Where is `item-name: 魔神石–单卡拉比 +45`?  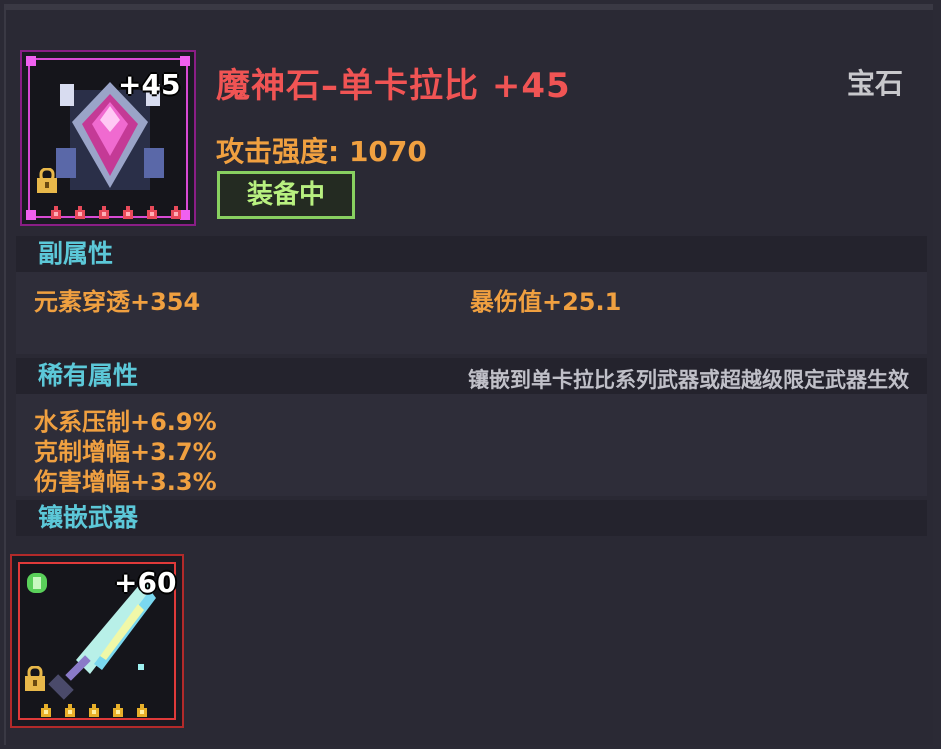 item-name: 魔神石–单卡拉比 +45 is located at coordinates (393, 86).